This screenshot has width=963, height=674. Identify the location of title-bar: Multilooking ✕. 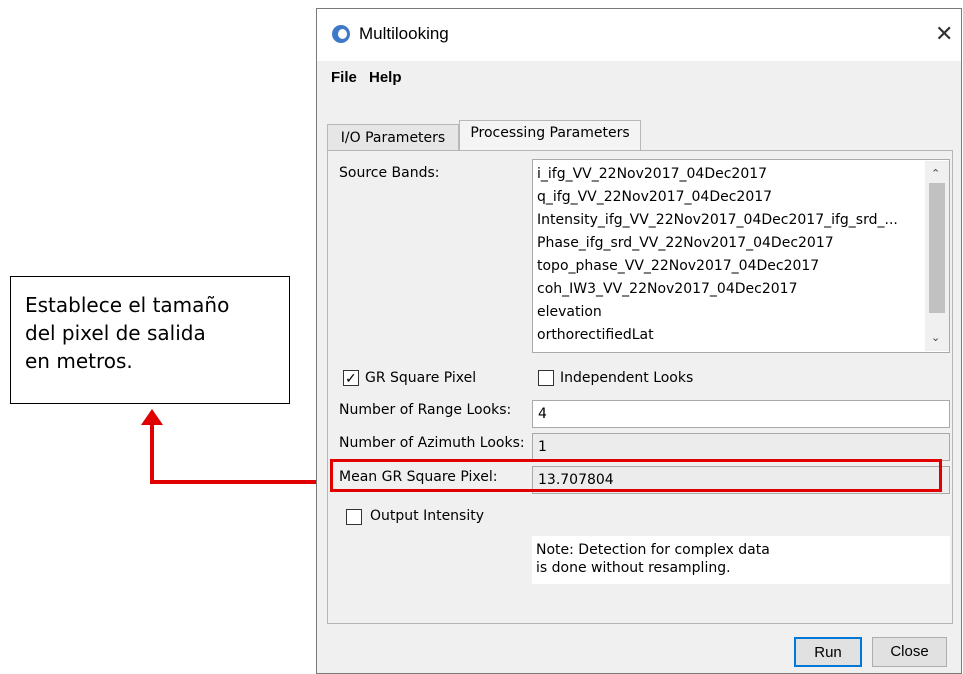
(639, 35).